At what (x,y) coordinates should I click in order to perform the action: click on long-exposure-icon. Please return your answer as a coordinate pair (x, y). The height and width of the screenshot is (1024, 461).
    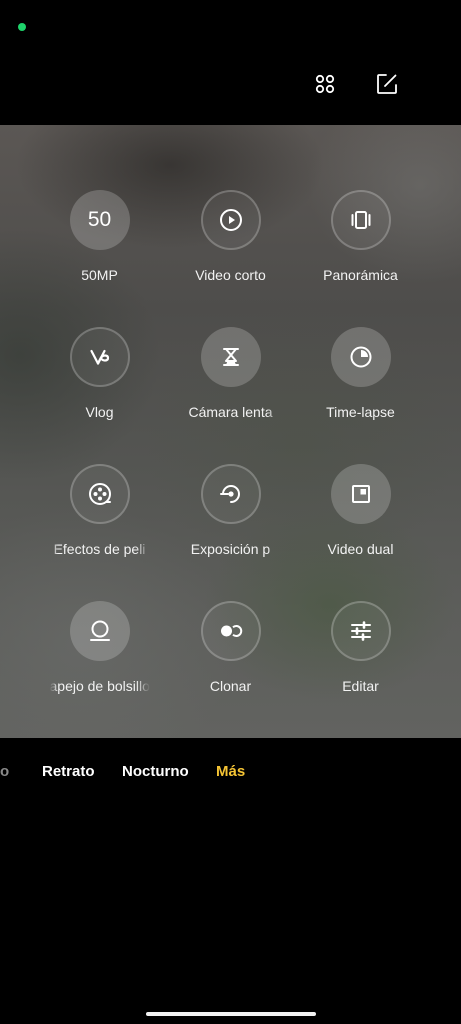
    Looking at the image, I should click on (229, 494).